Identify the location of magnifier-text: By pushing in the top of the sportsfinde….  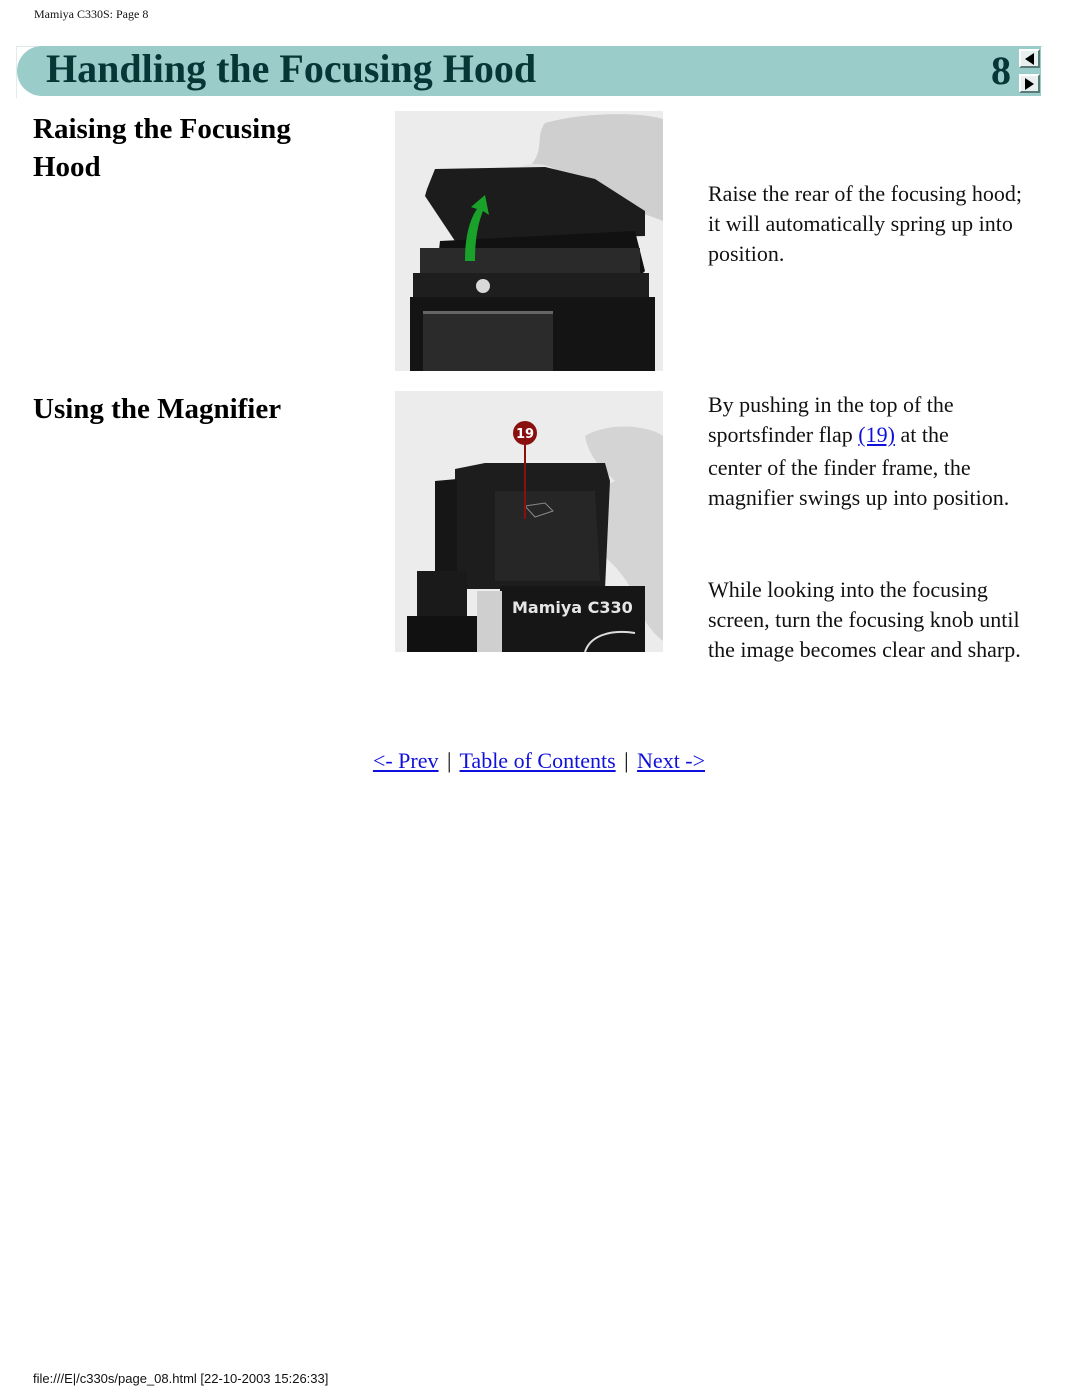
(873, 451).